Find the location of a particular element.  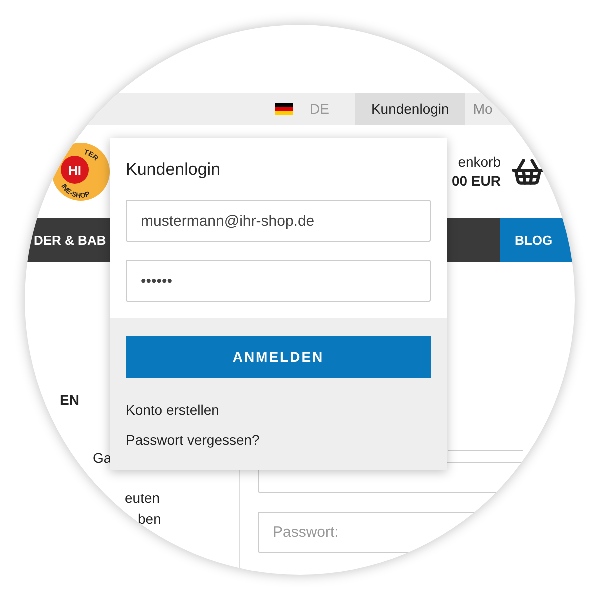

password-field: •••••• is located at coordinates (278, 281).